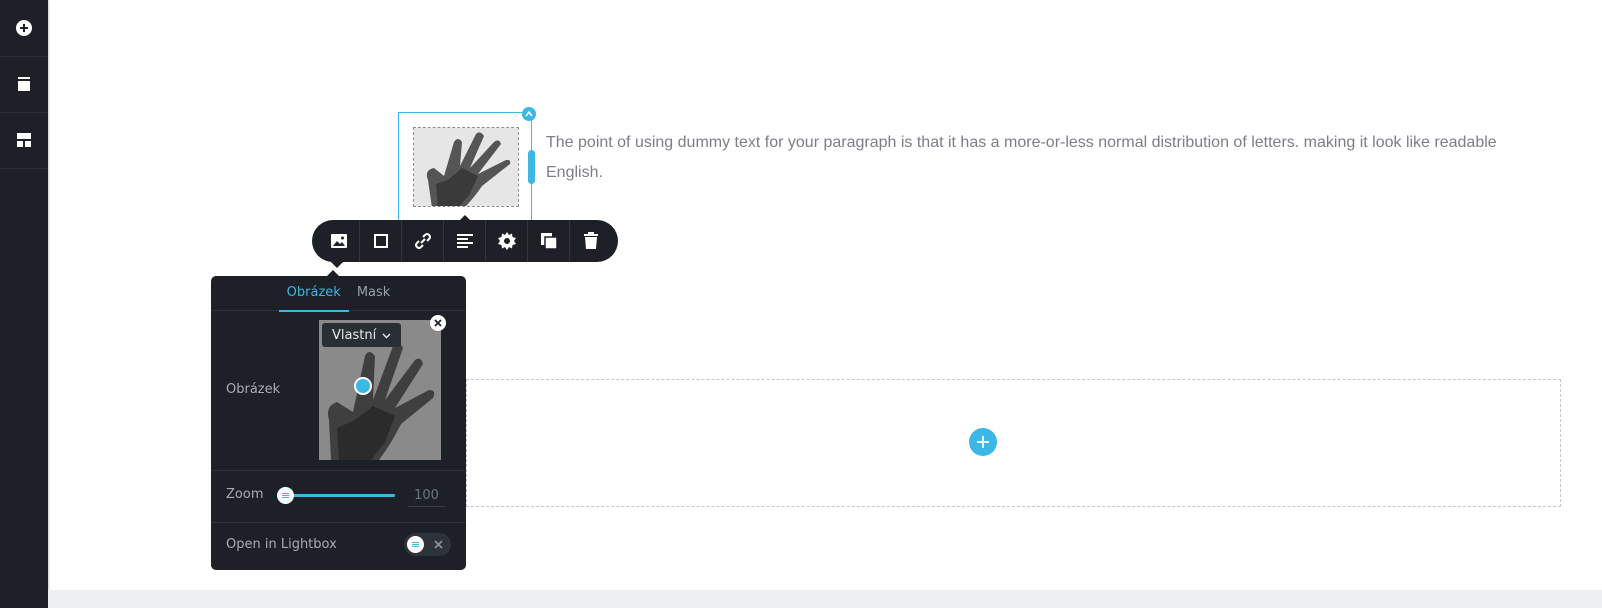 The image size is (1602, 608). I want to click on zoom-slider-track, so click(340, 495).